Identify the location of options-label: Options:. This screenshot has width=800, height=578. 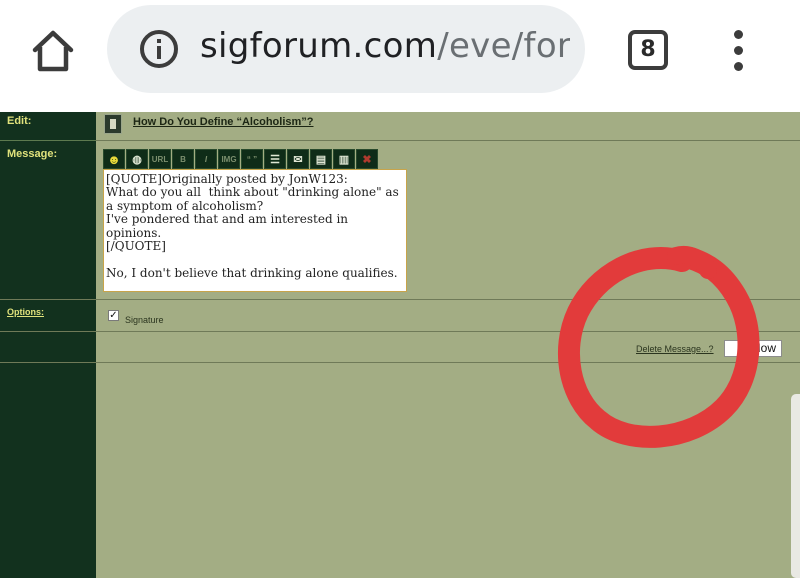
(25, 312).